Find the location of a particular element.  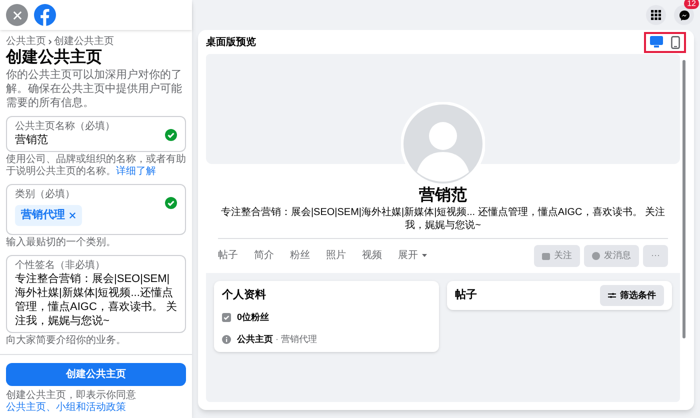

breadcrumb-link: 创建公共主页 is located at coordinates (84, 42).